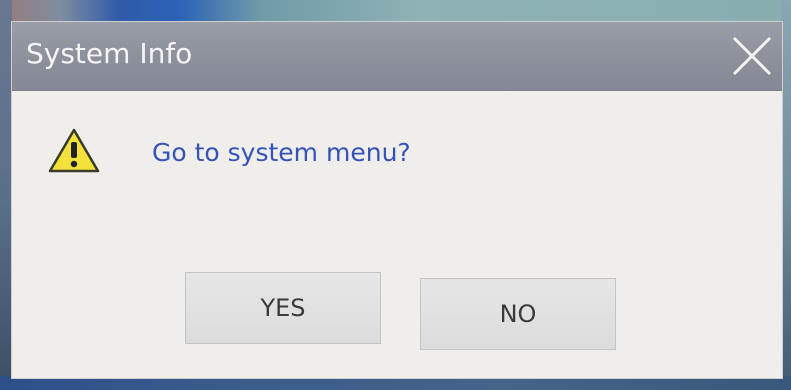 Image resolution: width=791 pixels, height=390 pixels. I want to click on dialog-message: Go to system menu?, so click(281, 152).